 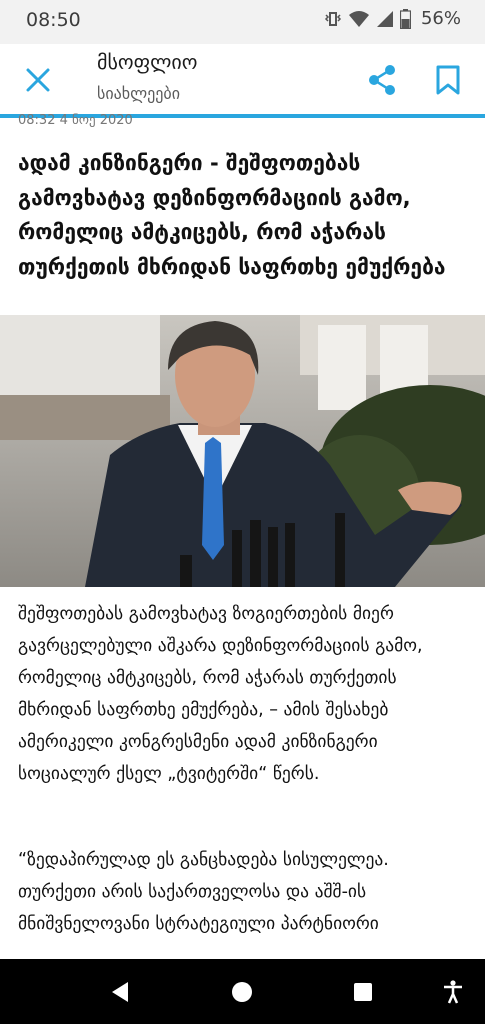 I want to click on back-icon, so click(x=120, y=992).